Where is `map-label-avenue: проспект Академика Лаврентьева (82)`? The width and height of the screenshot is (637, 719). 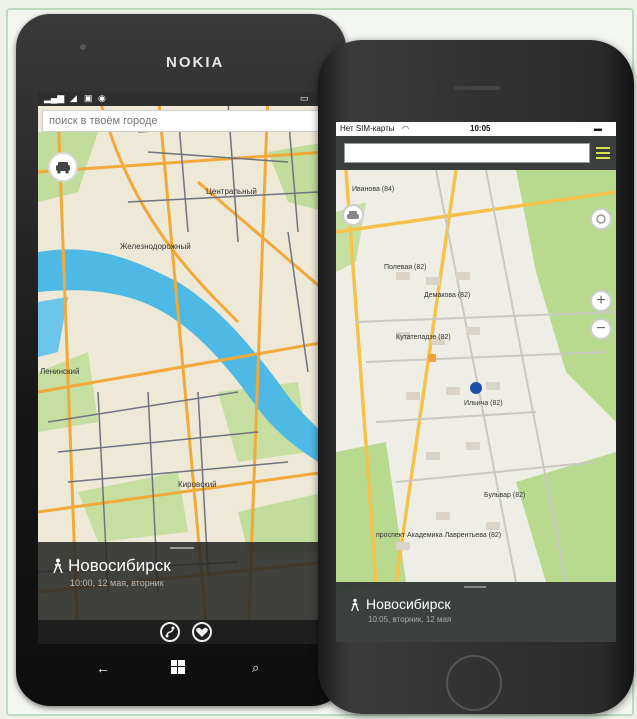 map-label-avenue: проспект Академика Лаврентьева (82) is located at coordinates (439, 535).